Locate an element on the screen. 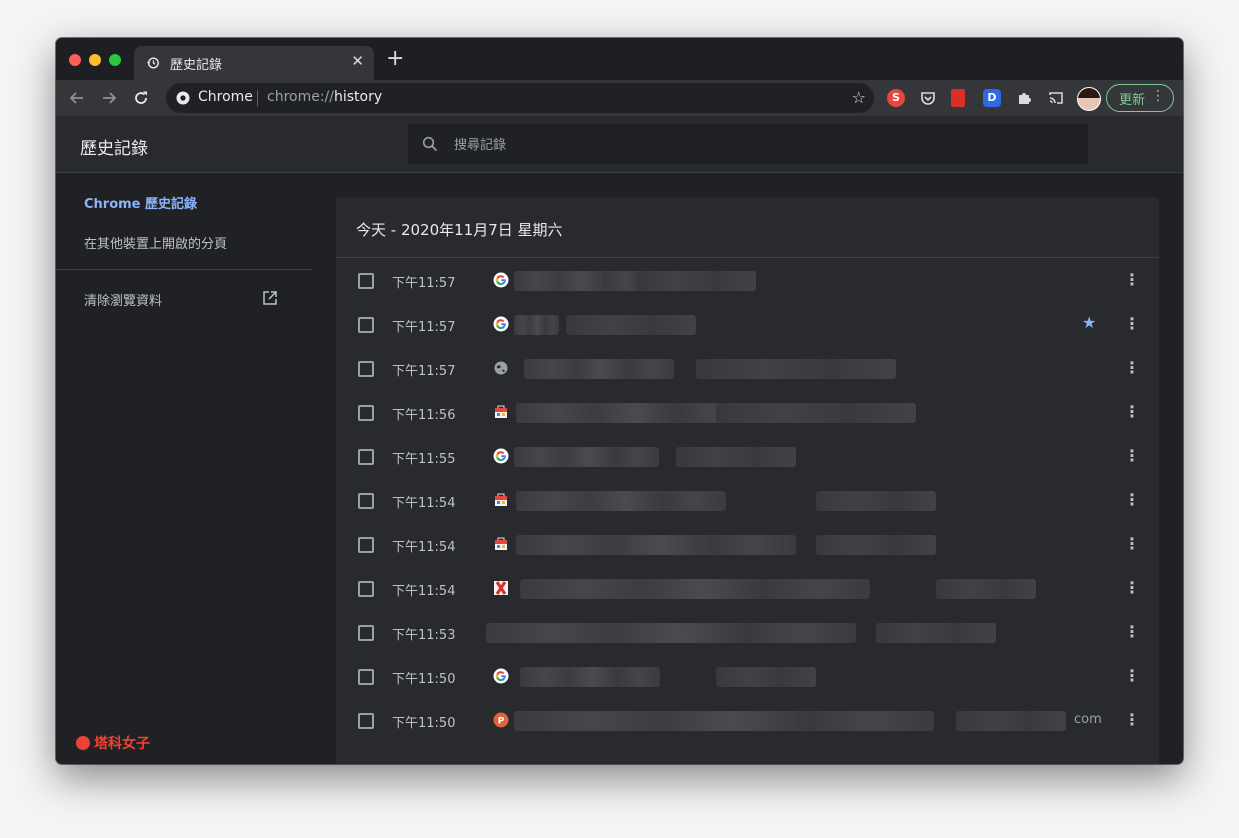  site-label: Chrome is located at coordinates (225, 97).